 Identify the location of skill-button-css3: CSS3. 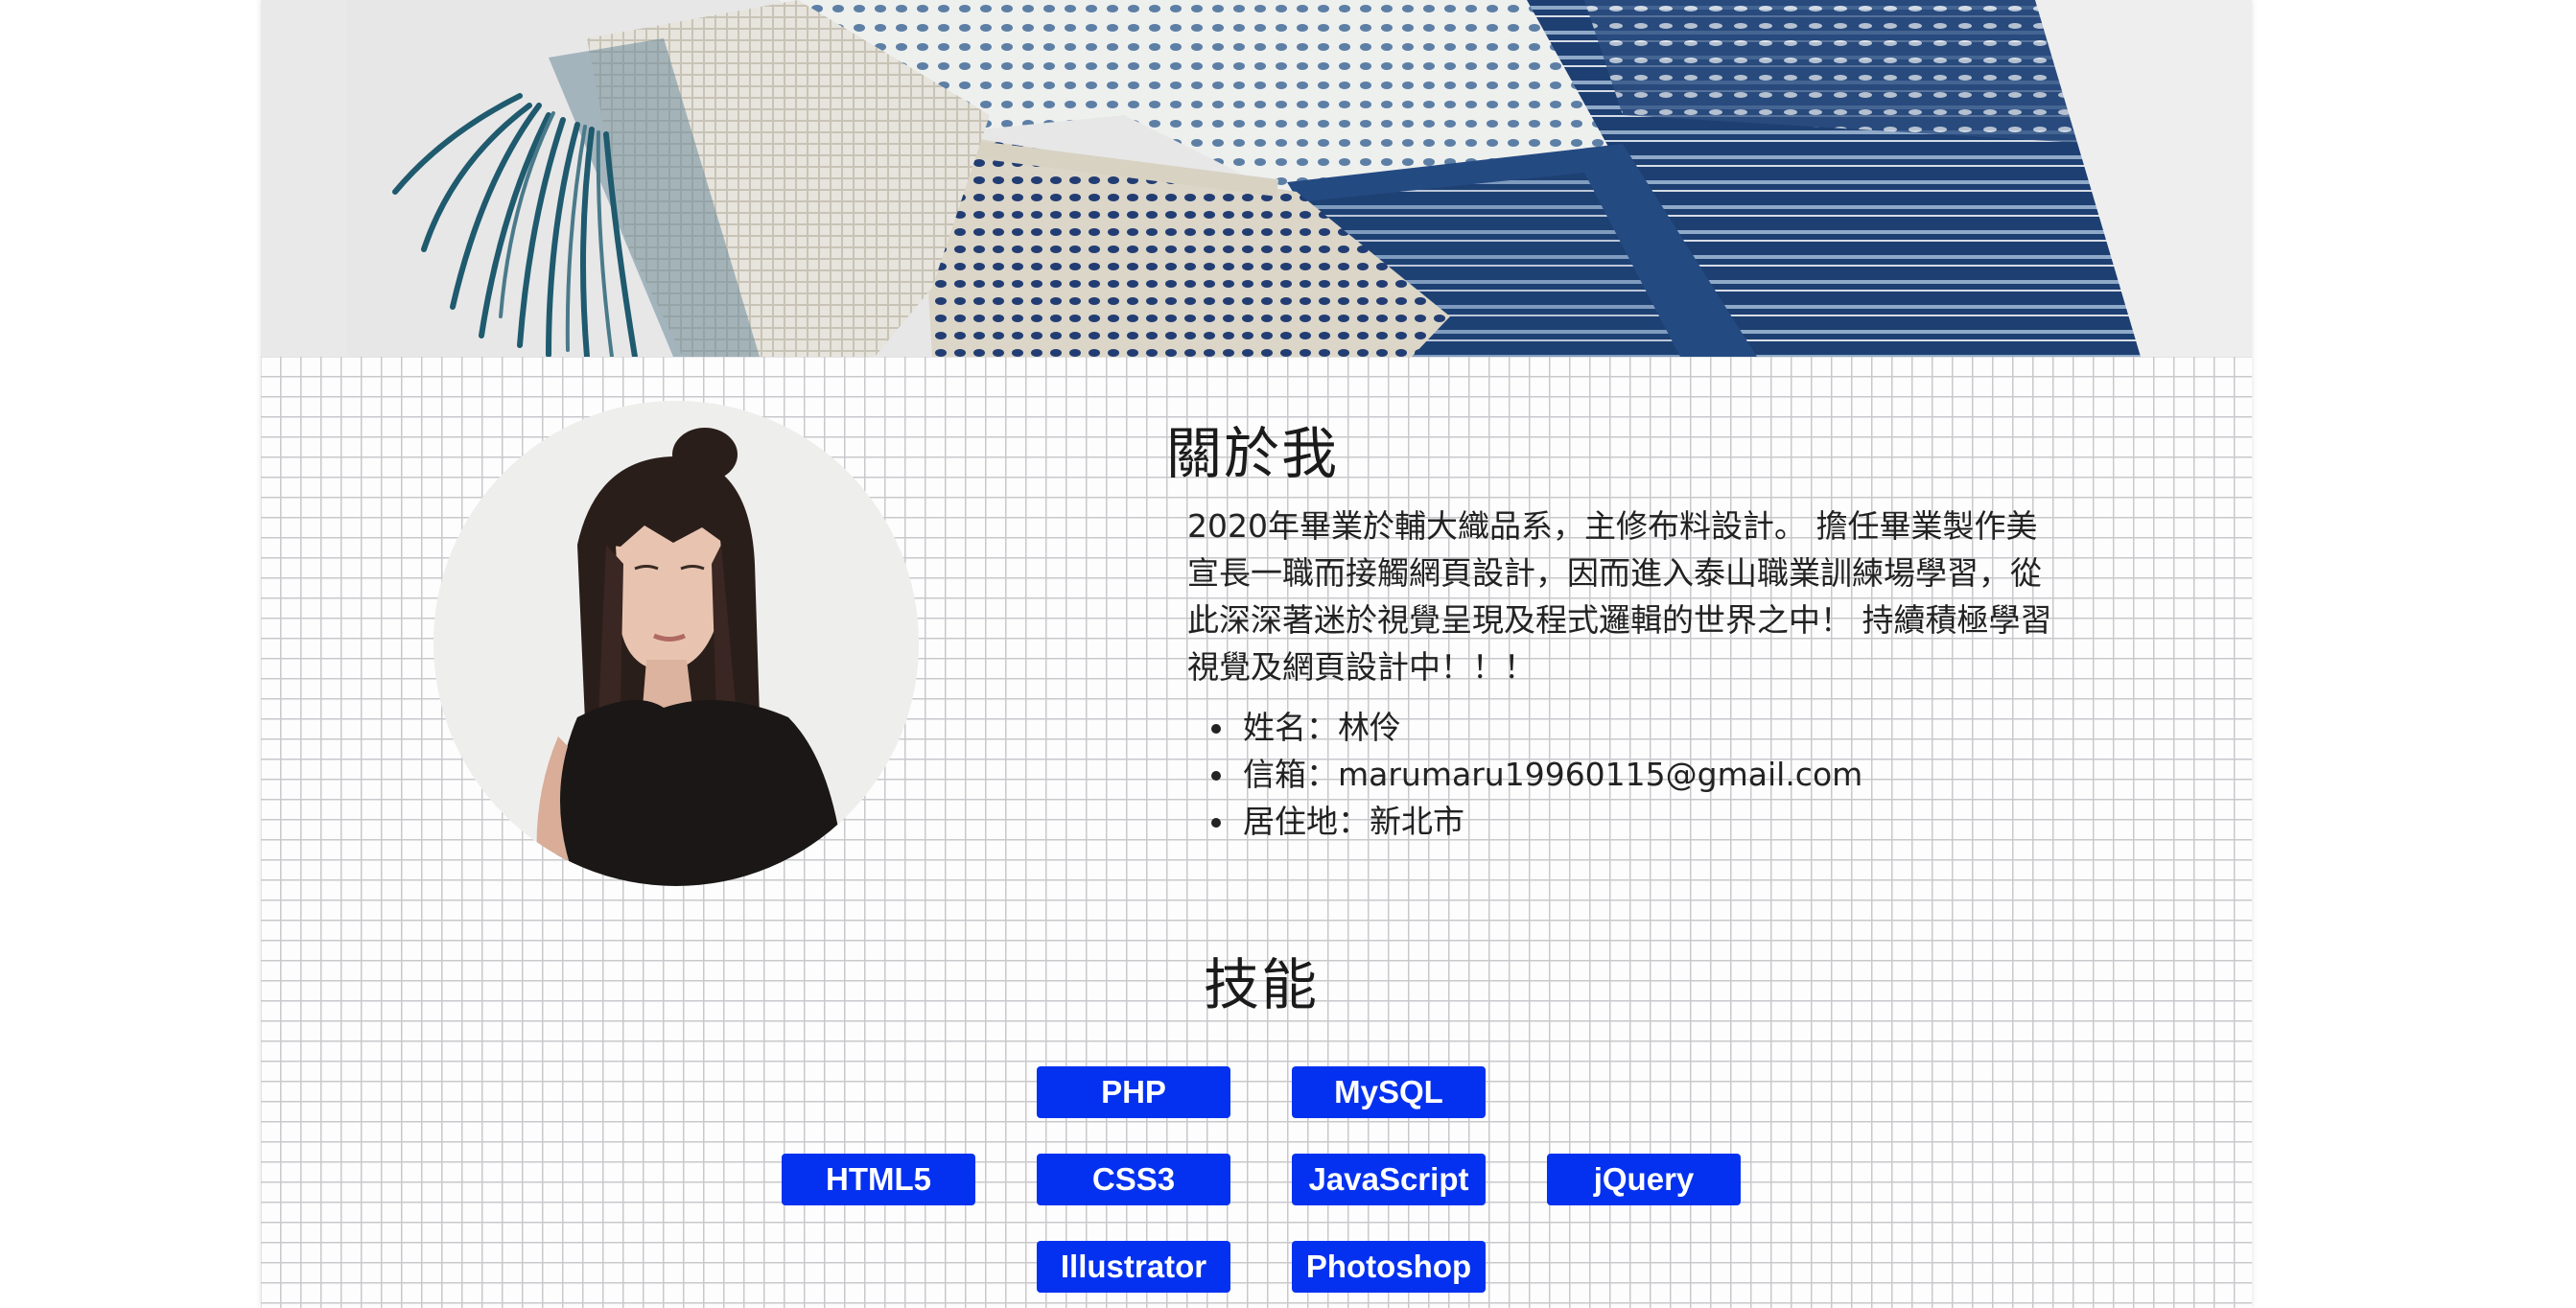
(1133, 1179).